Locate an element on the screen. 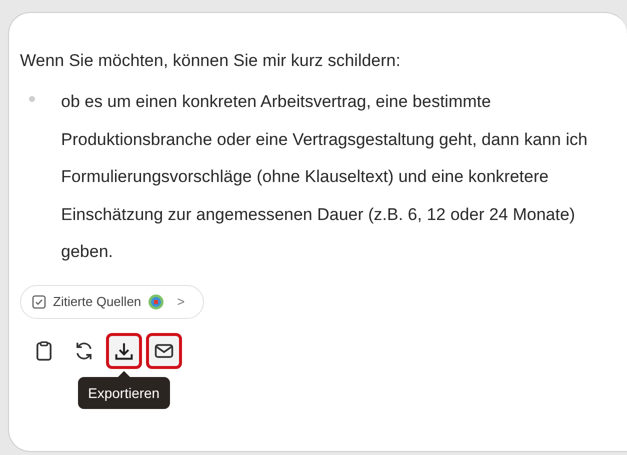 The width and height of the screenshot is (627, 455). bullet-icon is located at coordinates (32, 99).